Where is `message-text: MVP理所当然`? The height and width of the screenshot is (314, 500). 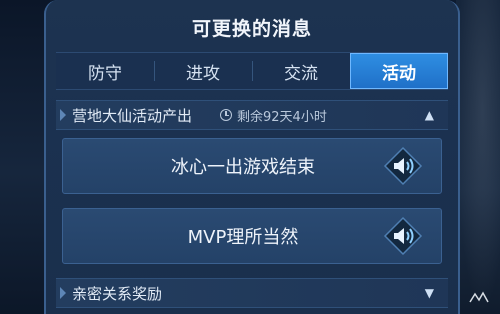
message-text: MVP理所当然 is located at coordinates (243, 237).